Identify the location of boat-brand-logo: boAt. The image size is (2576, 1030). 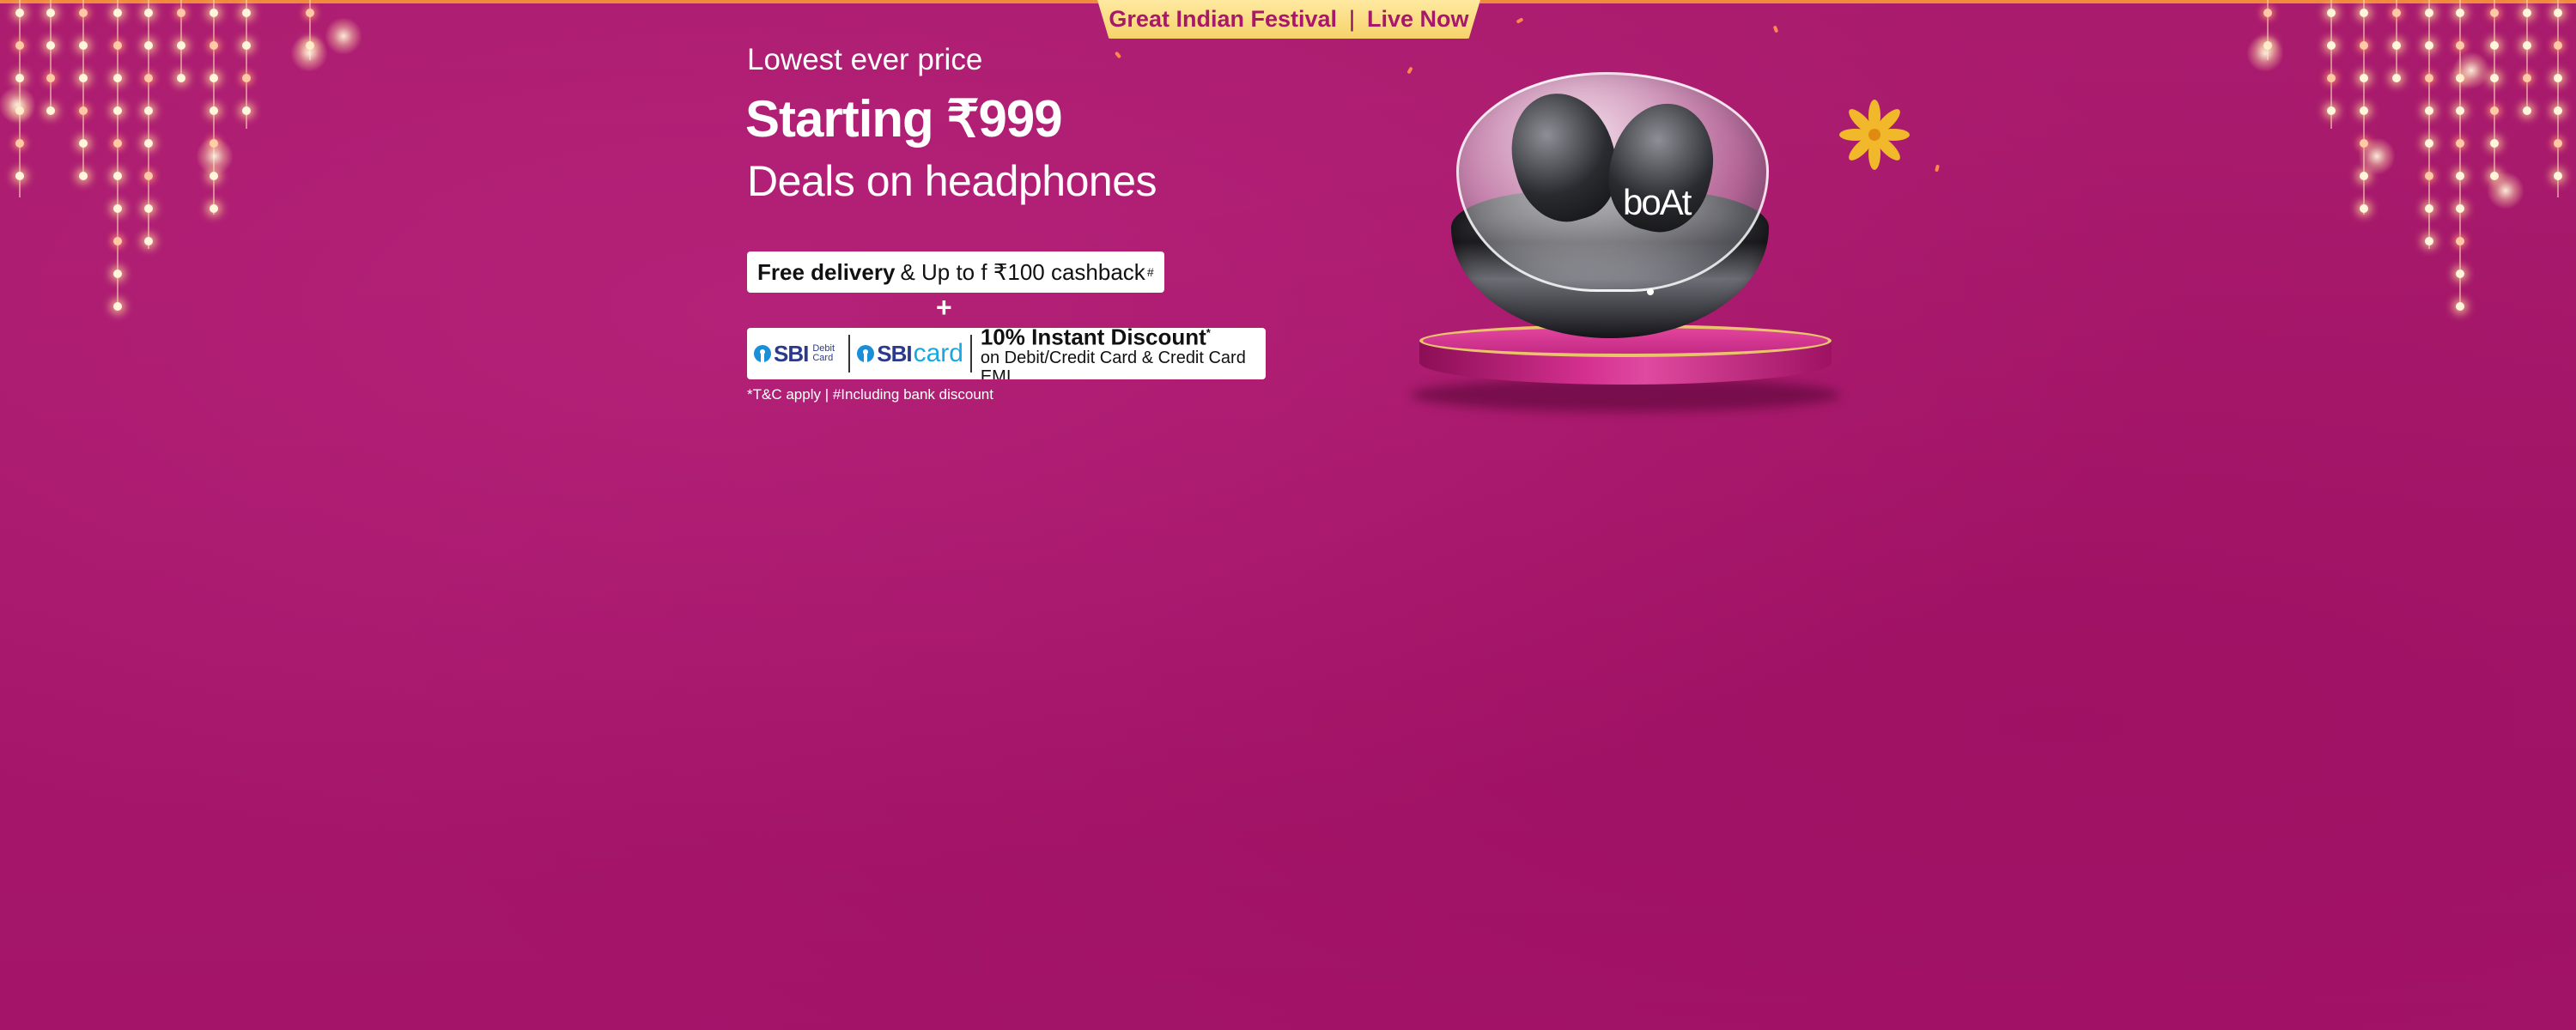
(1657, 202).